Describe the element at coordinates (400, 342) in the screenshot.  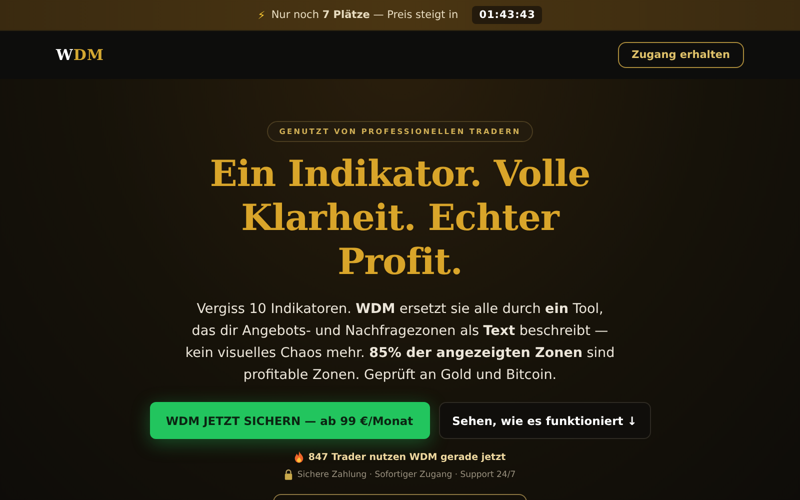
I see `hero-description: Vergiss 10 Indikatoren. WDM ersetzt sie alle durch ein Tool, das dir Angebots- und Nachfragezonen als Text beschreibt — kein visuelles Chaos mehr. 85% der angezeigten Zonen sind profitable Zonen. Geprüft an Gold und Bitcoin.` at that location.